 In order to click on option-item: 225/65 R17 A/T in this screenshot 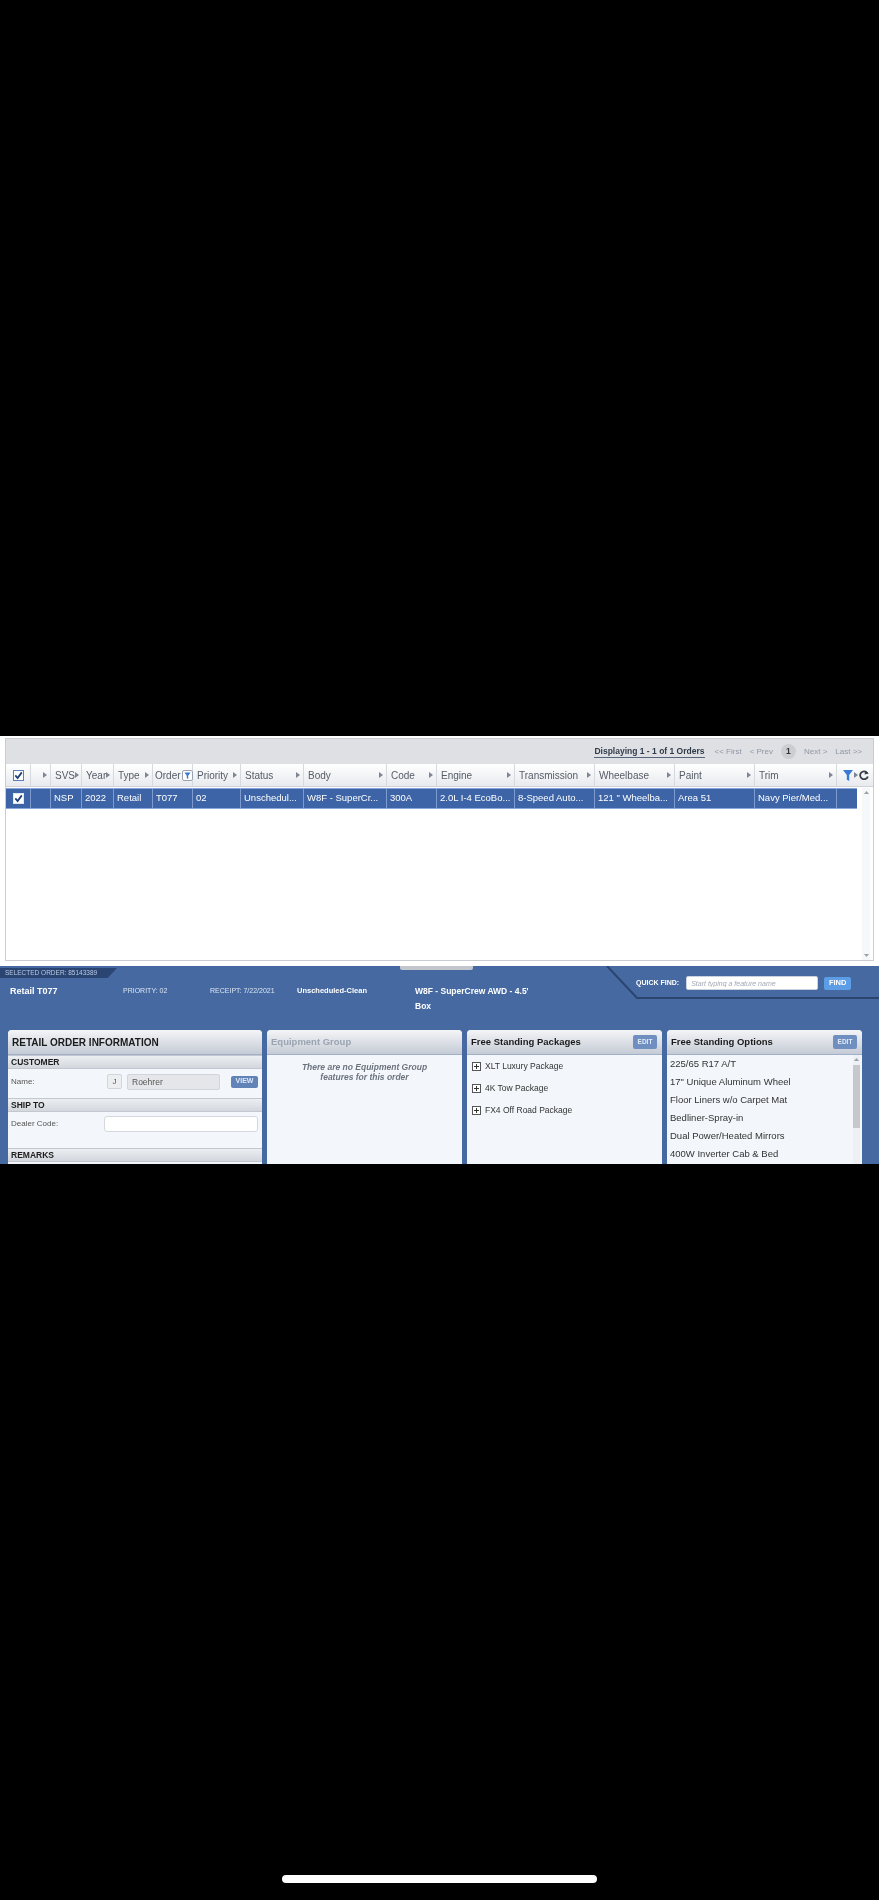, I will do `click(703, 1064)`.